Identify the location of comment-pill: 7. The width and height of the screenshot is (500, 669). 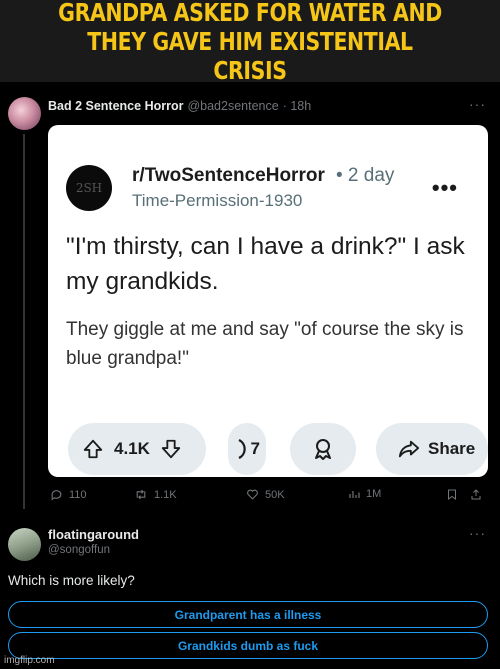
(247, 449).